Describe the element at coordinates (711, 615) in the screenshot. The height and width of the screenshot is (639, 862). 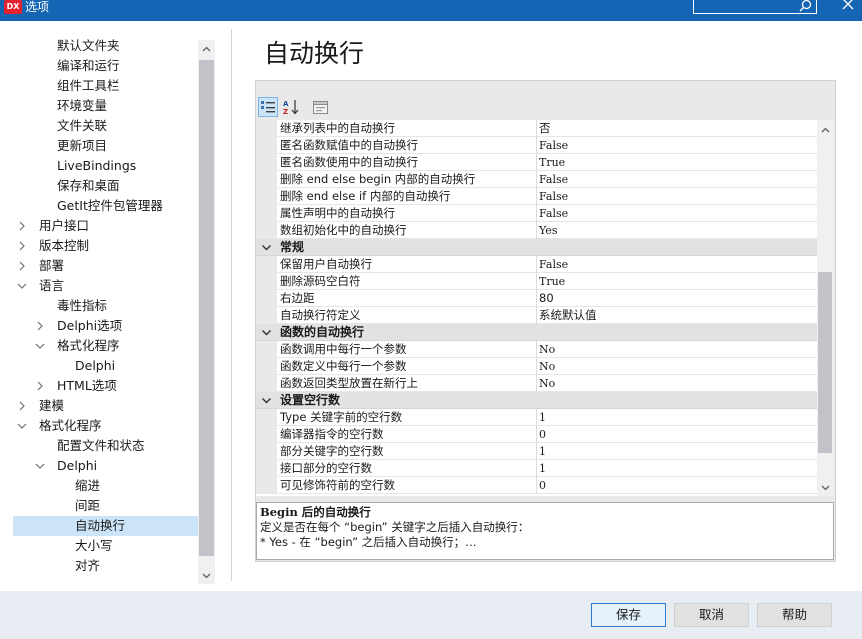
I see `cancel-button: 取消` at that location.